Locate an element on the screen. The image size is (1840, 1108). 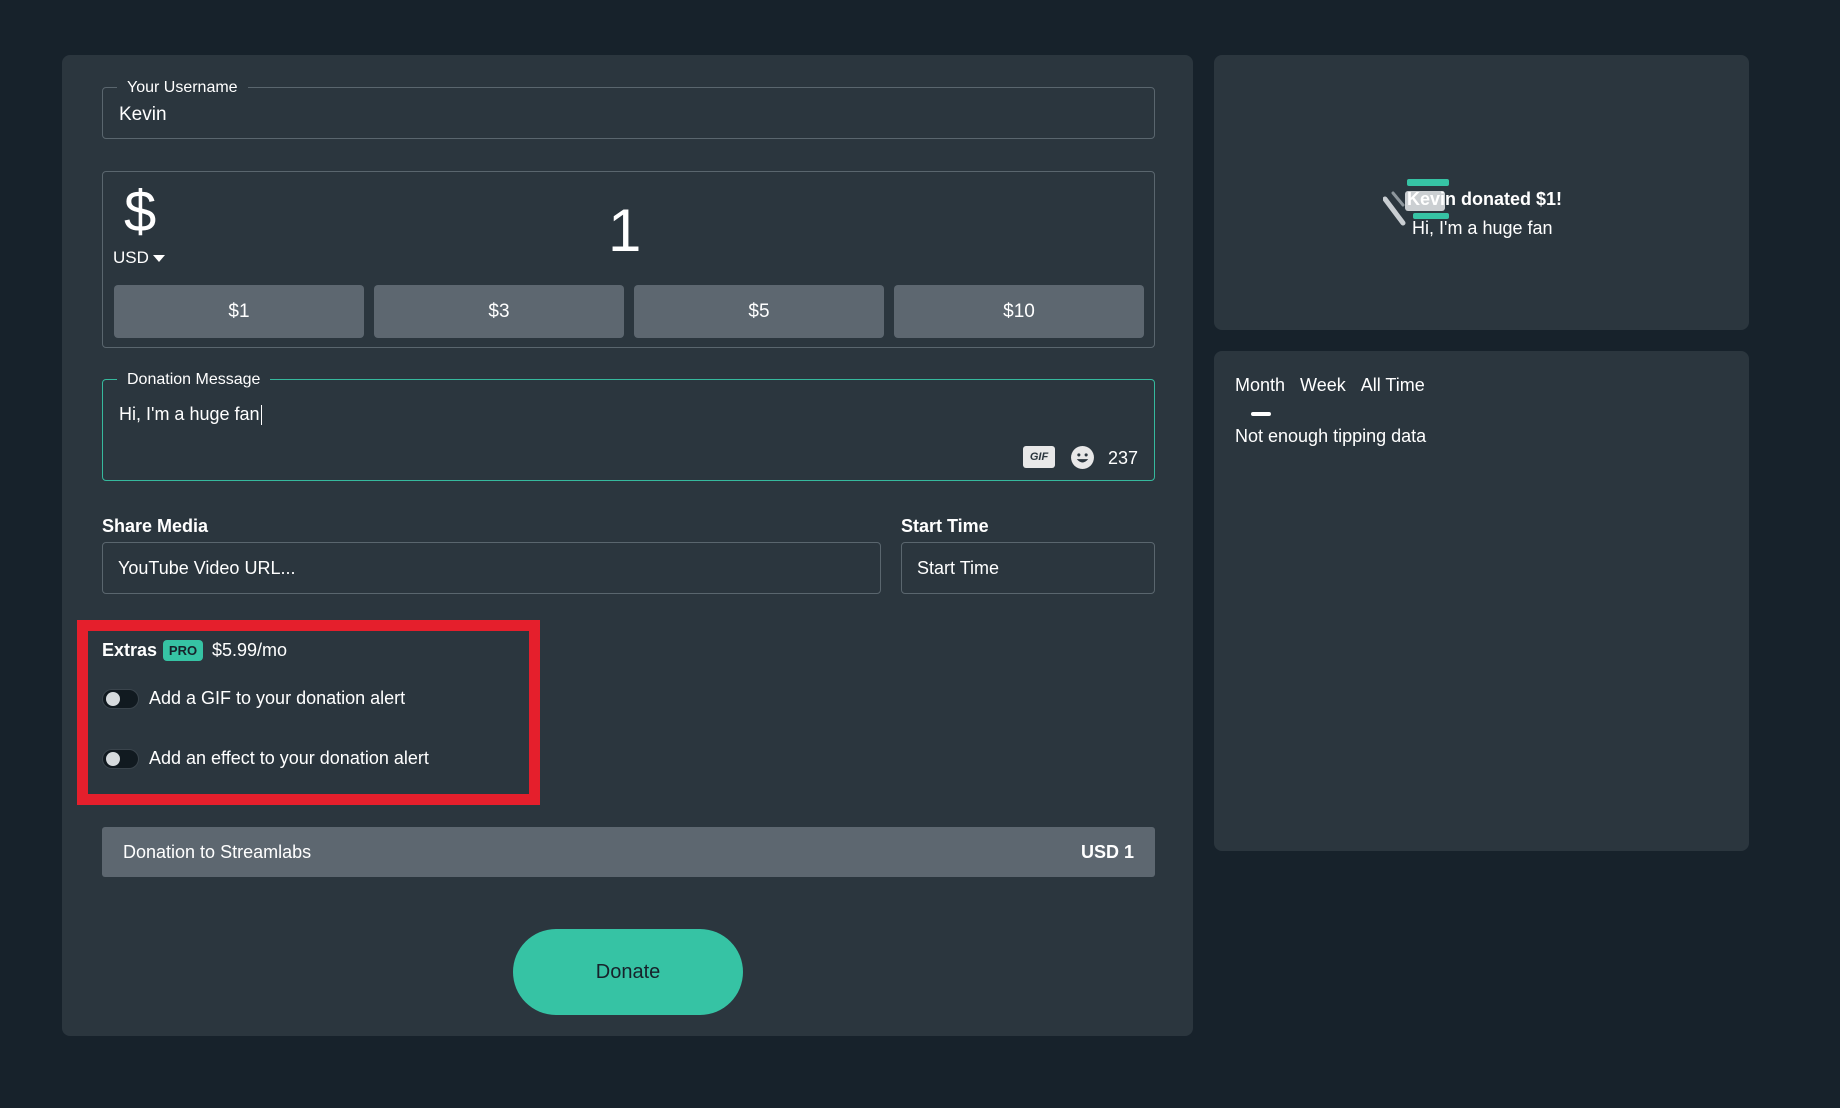
alert-title: Kevin donated $1! is located at coordinates (1484, 199).